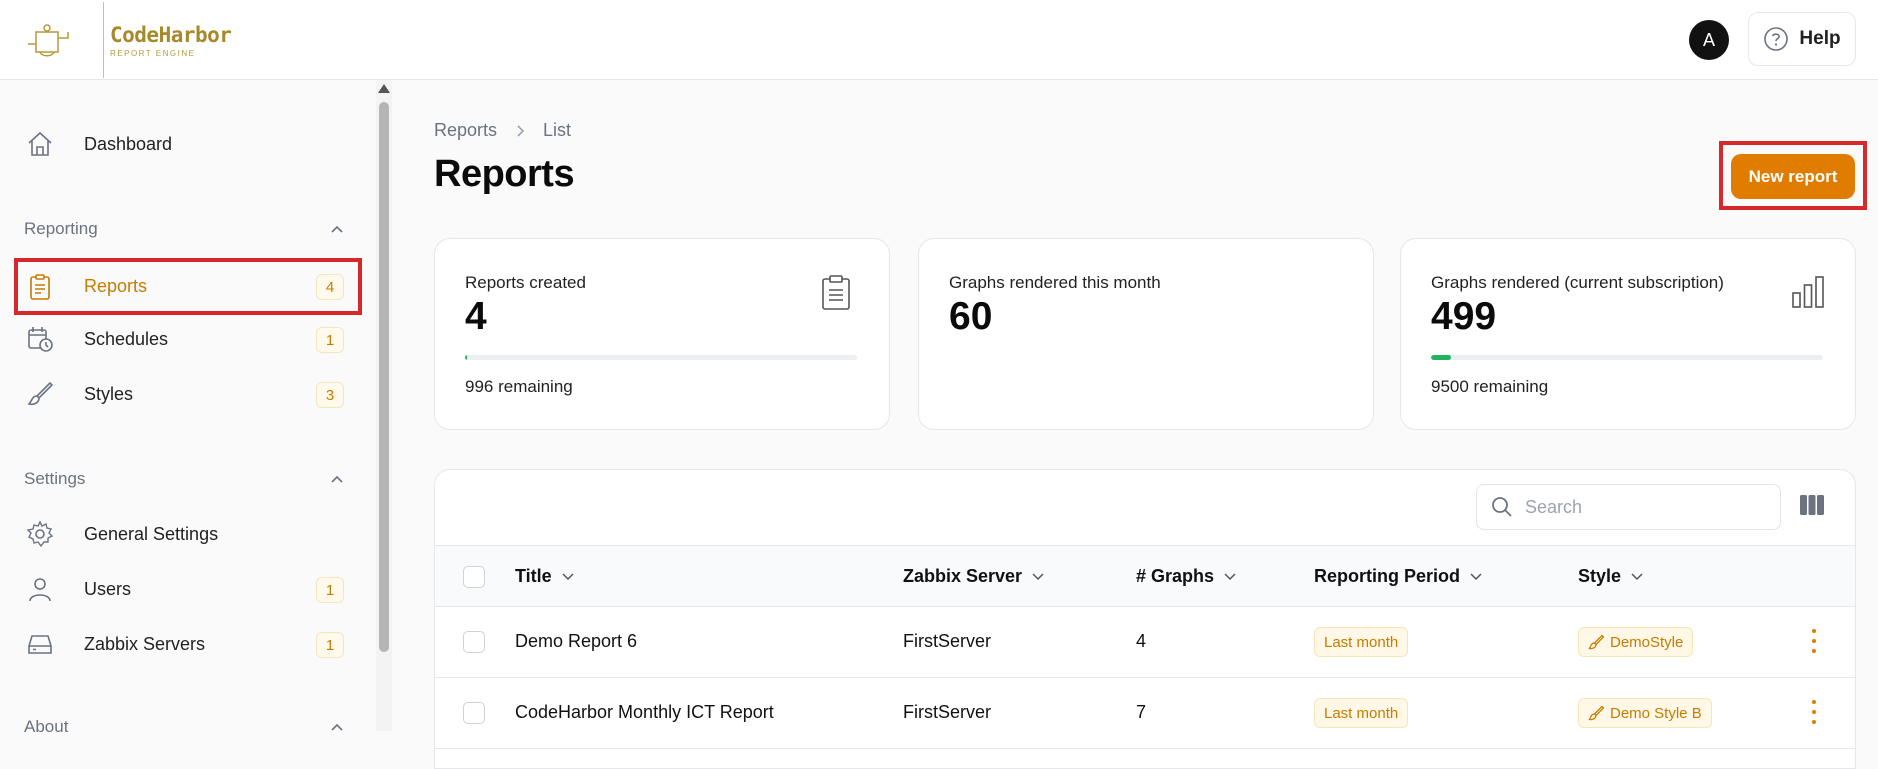  Describe the element at coordinates (1656, 713) in the screenshot. I see `style-label: Demo Style B` at that location.